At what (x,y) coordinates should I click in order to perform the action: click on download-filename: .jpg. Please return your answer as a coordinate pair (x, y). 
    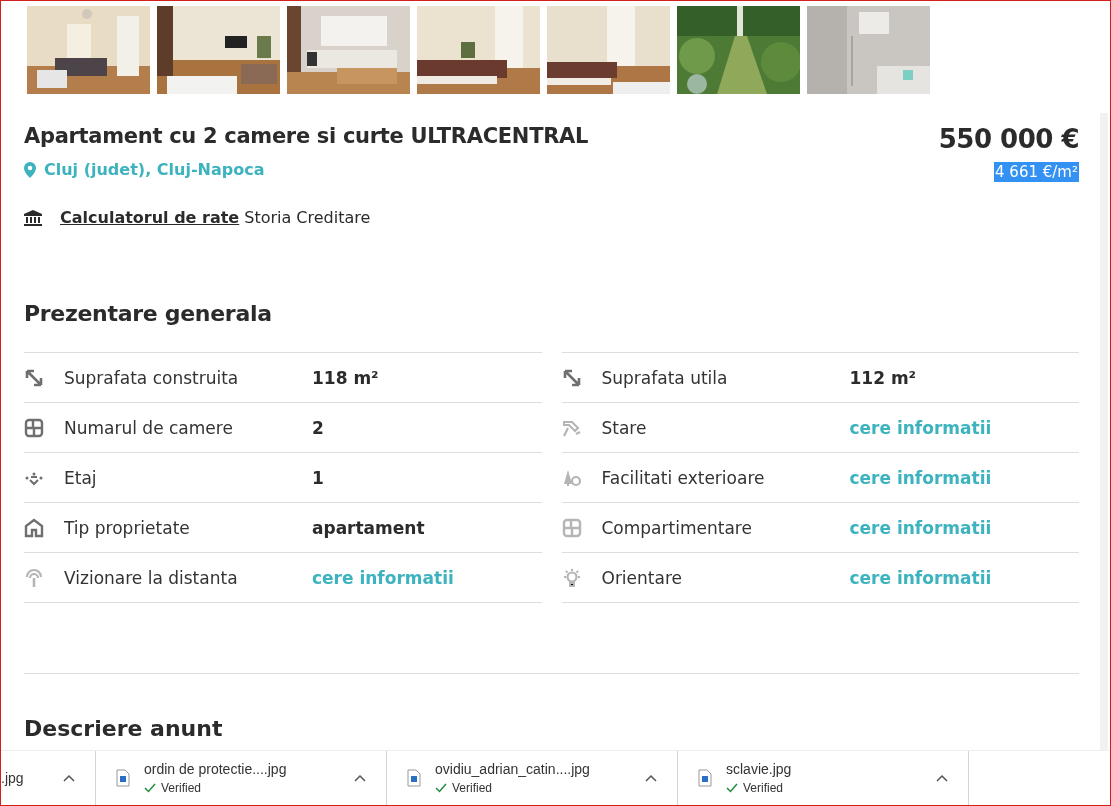
    Looking at the image, I should click on (25, 778).